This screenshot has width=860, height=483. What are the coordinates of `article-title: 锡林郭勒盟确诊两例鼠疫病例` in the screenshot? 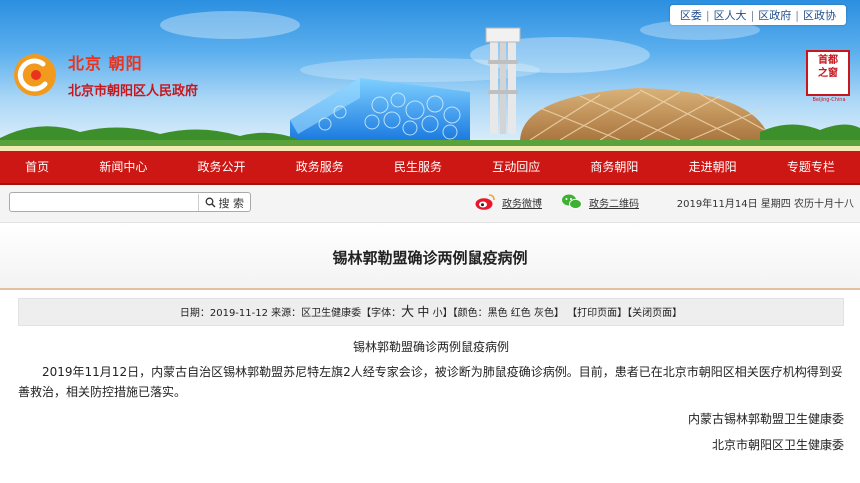 It's located at (430, 258).